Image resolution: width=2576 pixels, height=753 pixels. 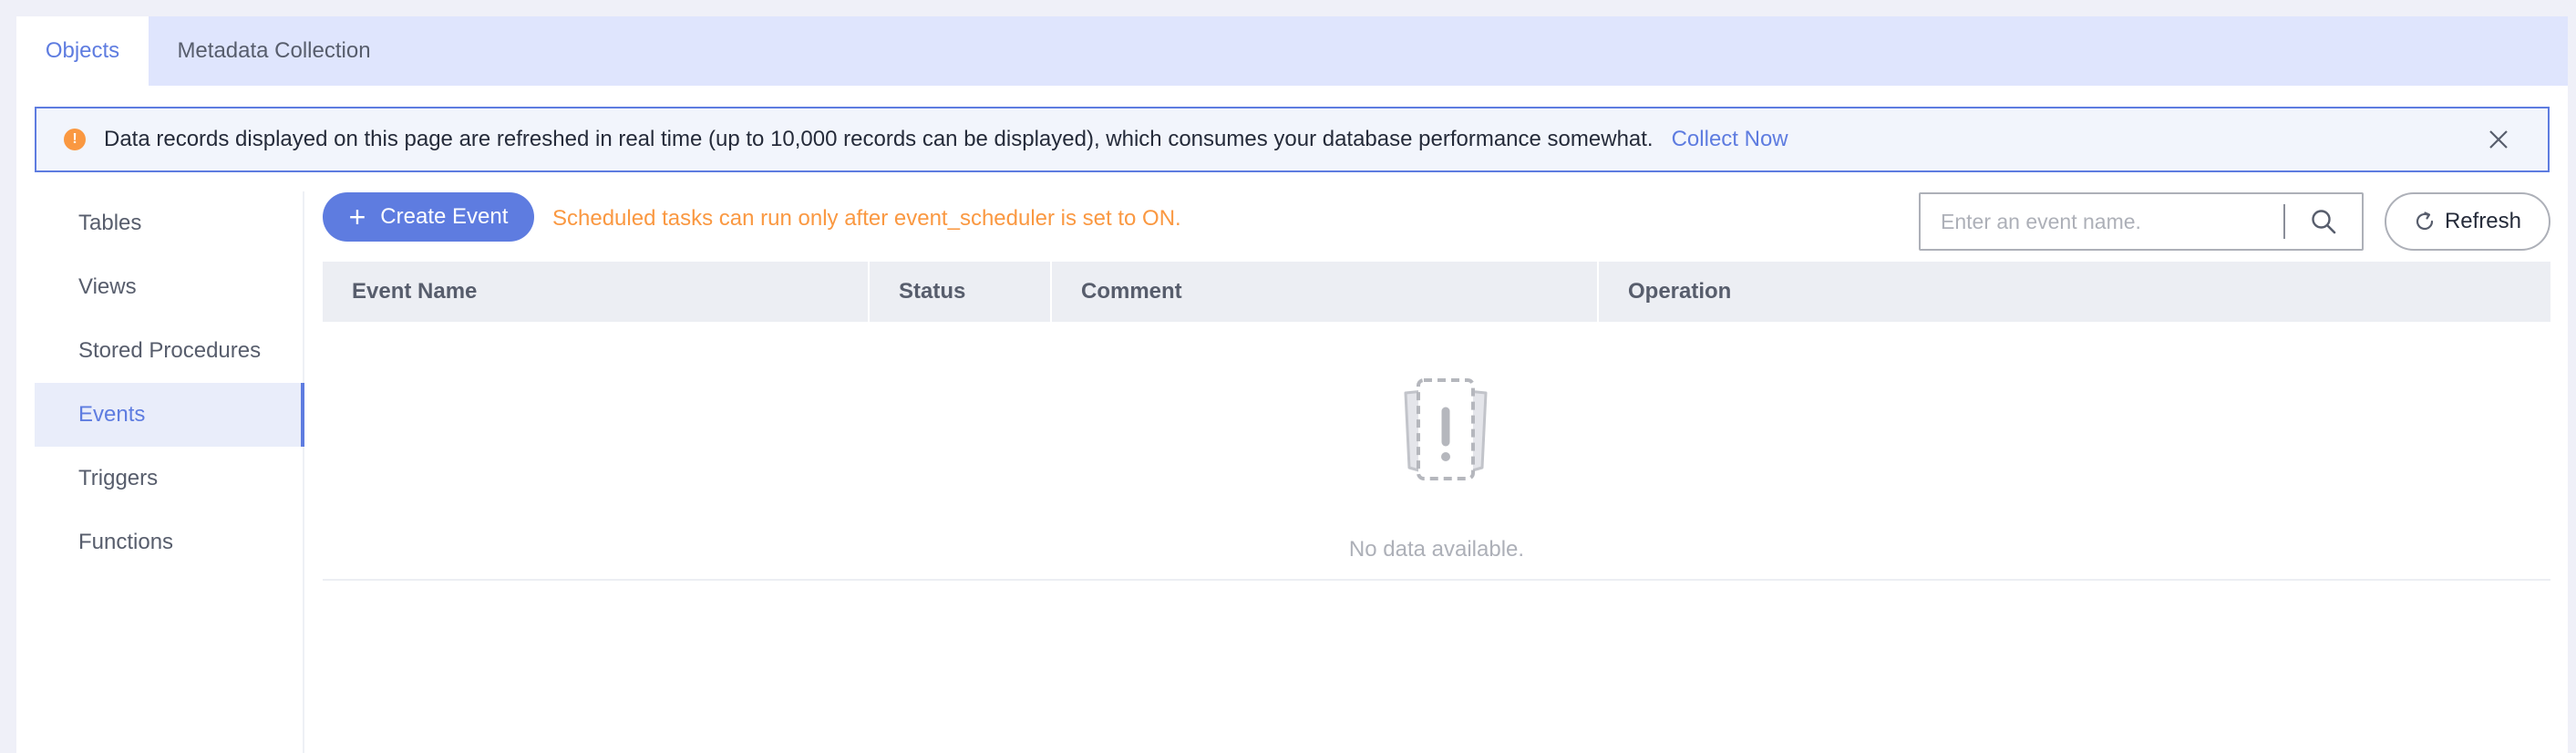 I want to click on tab-objects: Objects, so click(x=82, y=51).